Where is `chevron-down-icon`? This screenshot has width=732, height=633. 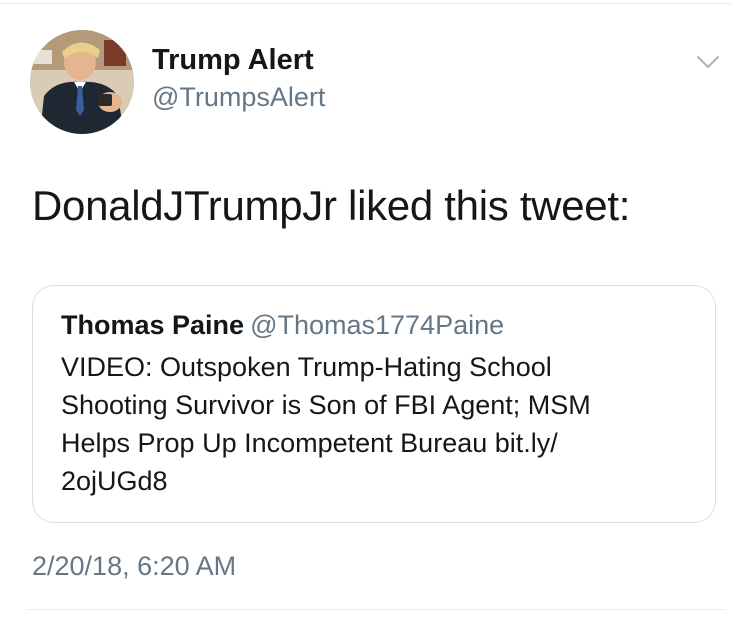
chevron-down-icon is located at coordinates (708, 62).